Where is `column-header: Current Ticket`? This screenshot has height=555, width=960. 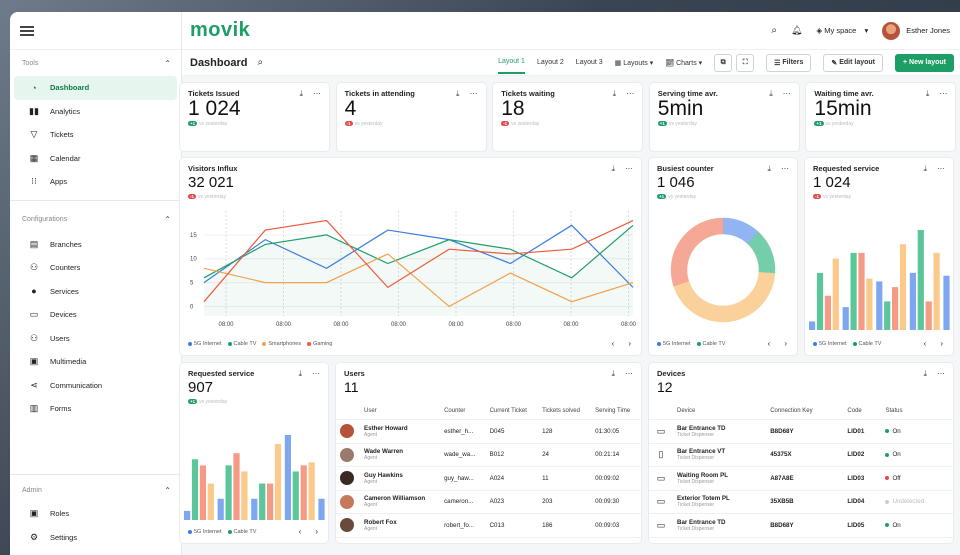 column-header: Current Ticket is located at coordinates (512, 411).